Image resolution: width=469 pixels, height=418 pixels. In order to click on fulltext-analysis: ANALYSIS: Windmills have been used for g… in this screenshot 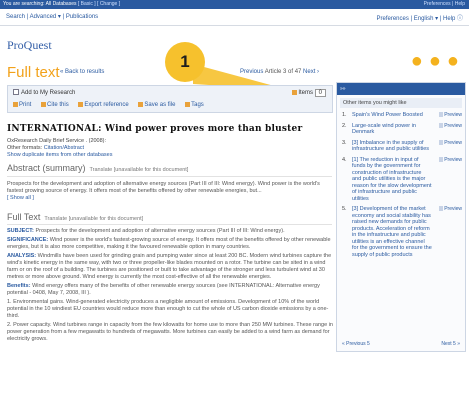, I will do `click(170, 267)`.